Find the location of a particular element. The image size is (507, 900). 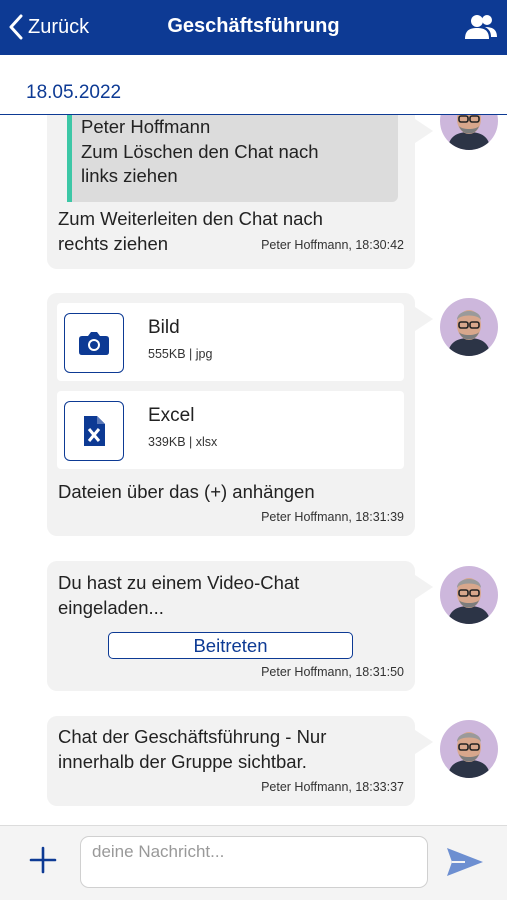

message-input is located at coordinates (254, 862).